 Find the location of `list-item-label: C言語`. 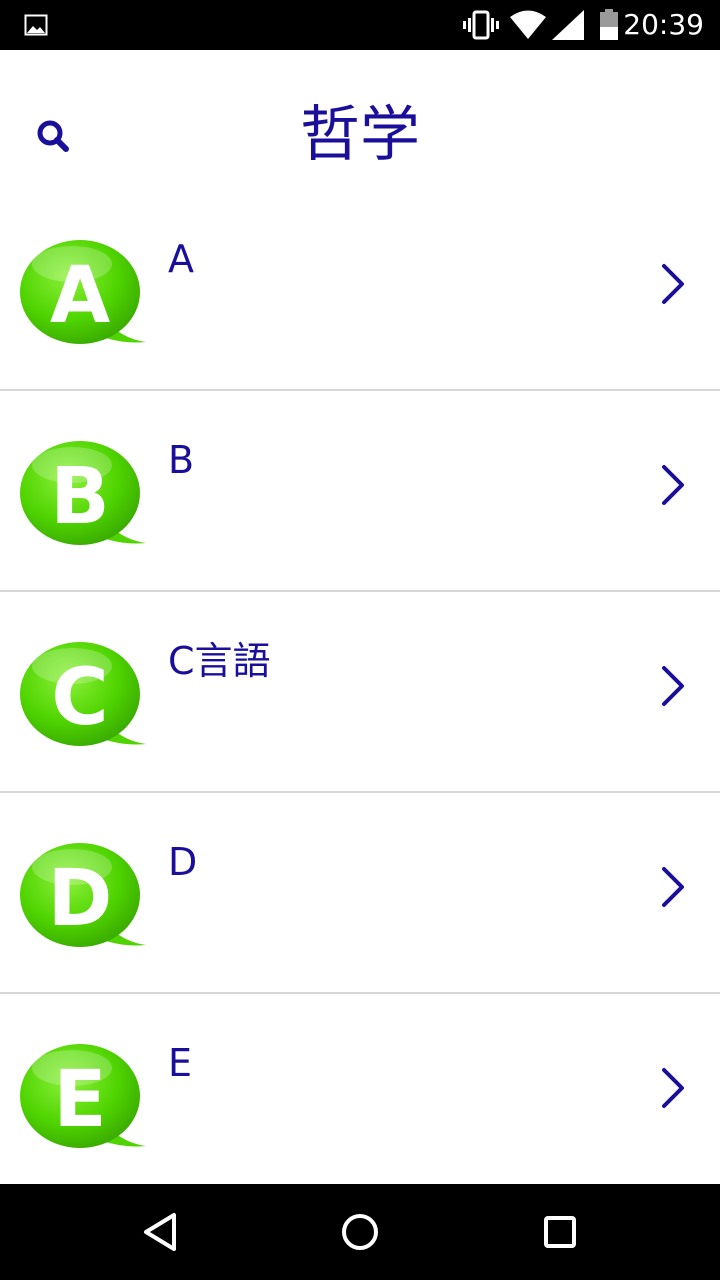

list-item-label: C言語 is located at coordinates (219, 661).